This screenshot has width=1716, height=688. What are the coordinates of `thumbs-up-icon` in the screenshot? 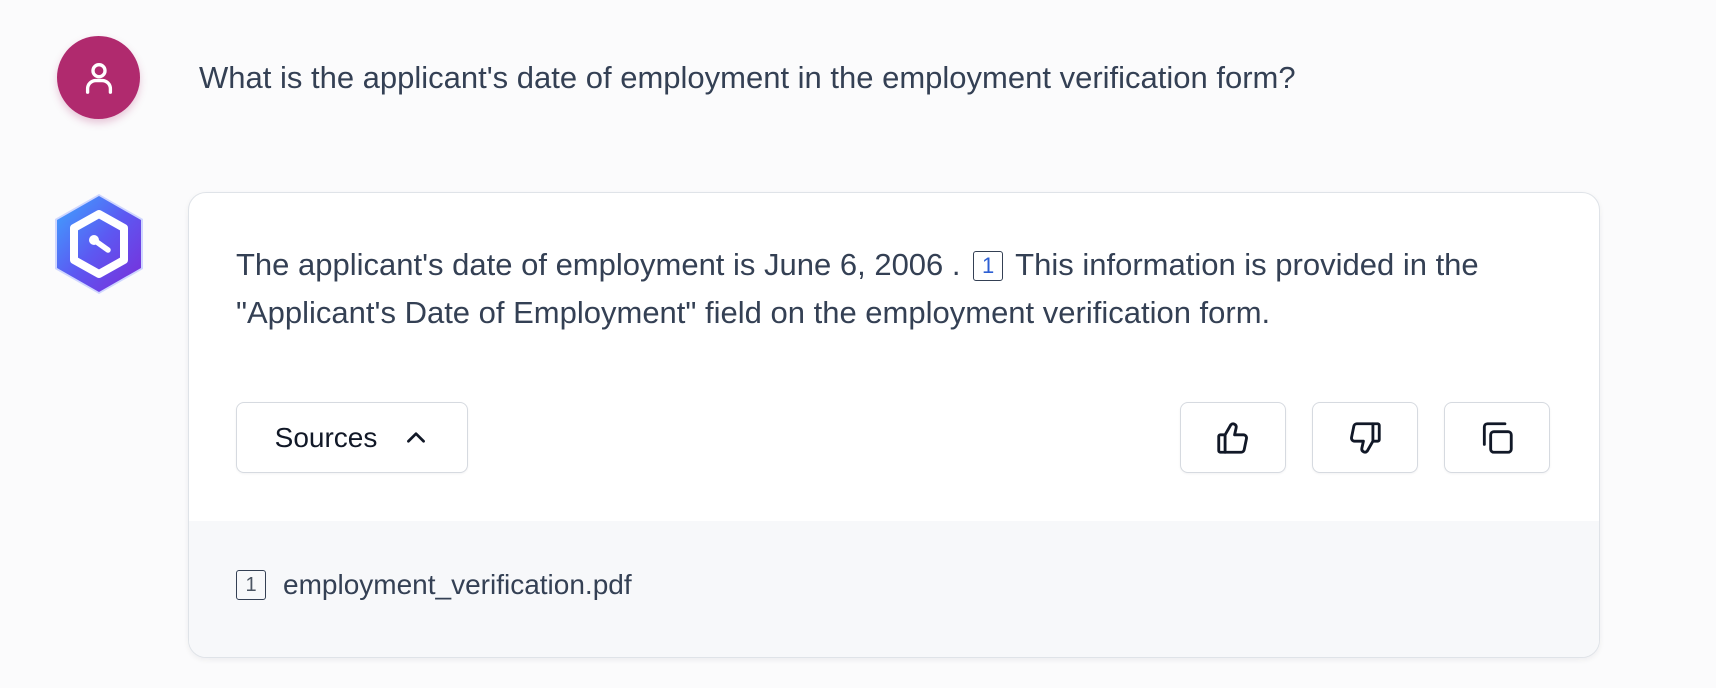 It's located at (1232, 437).